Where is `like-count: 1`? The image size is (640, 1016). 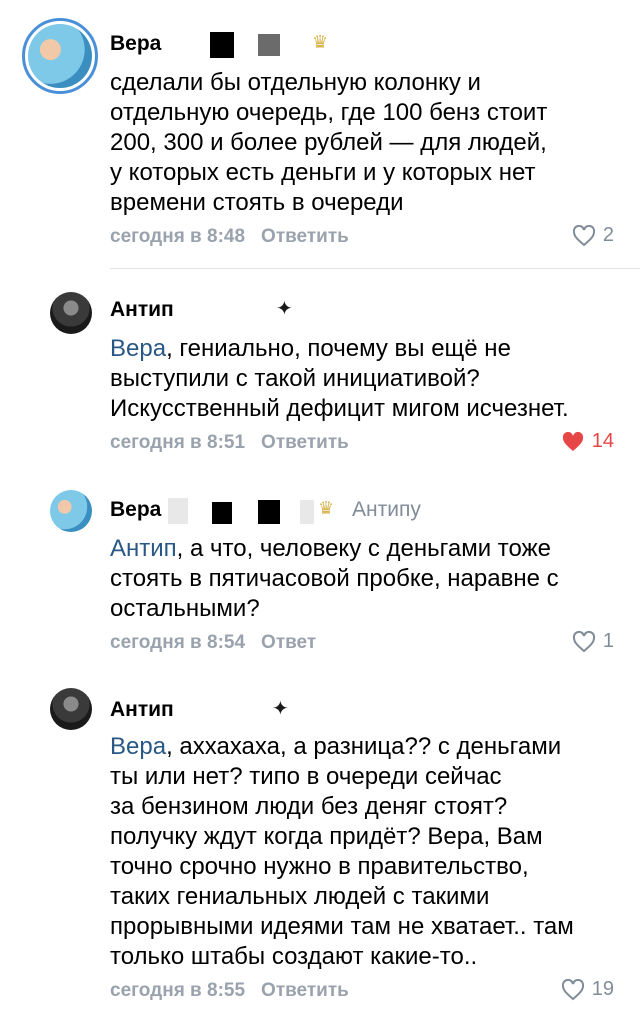
like-count: 1 is located at coordinates (608, 641).